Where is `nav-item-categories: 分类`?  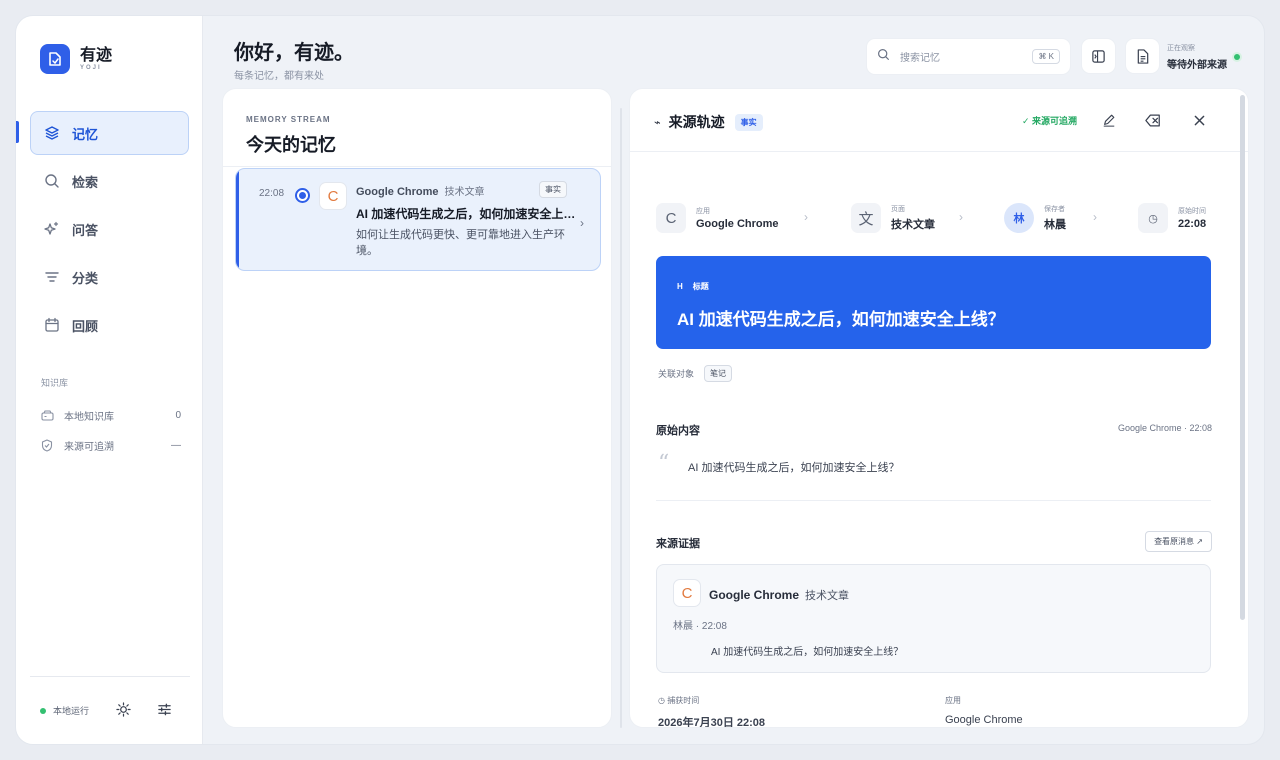
nav-item-categories: 分类 is located at coordinates (109, 277).